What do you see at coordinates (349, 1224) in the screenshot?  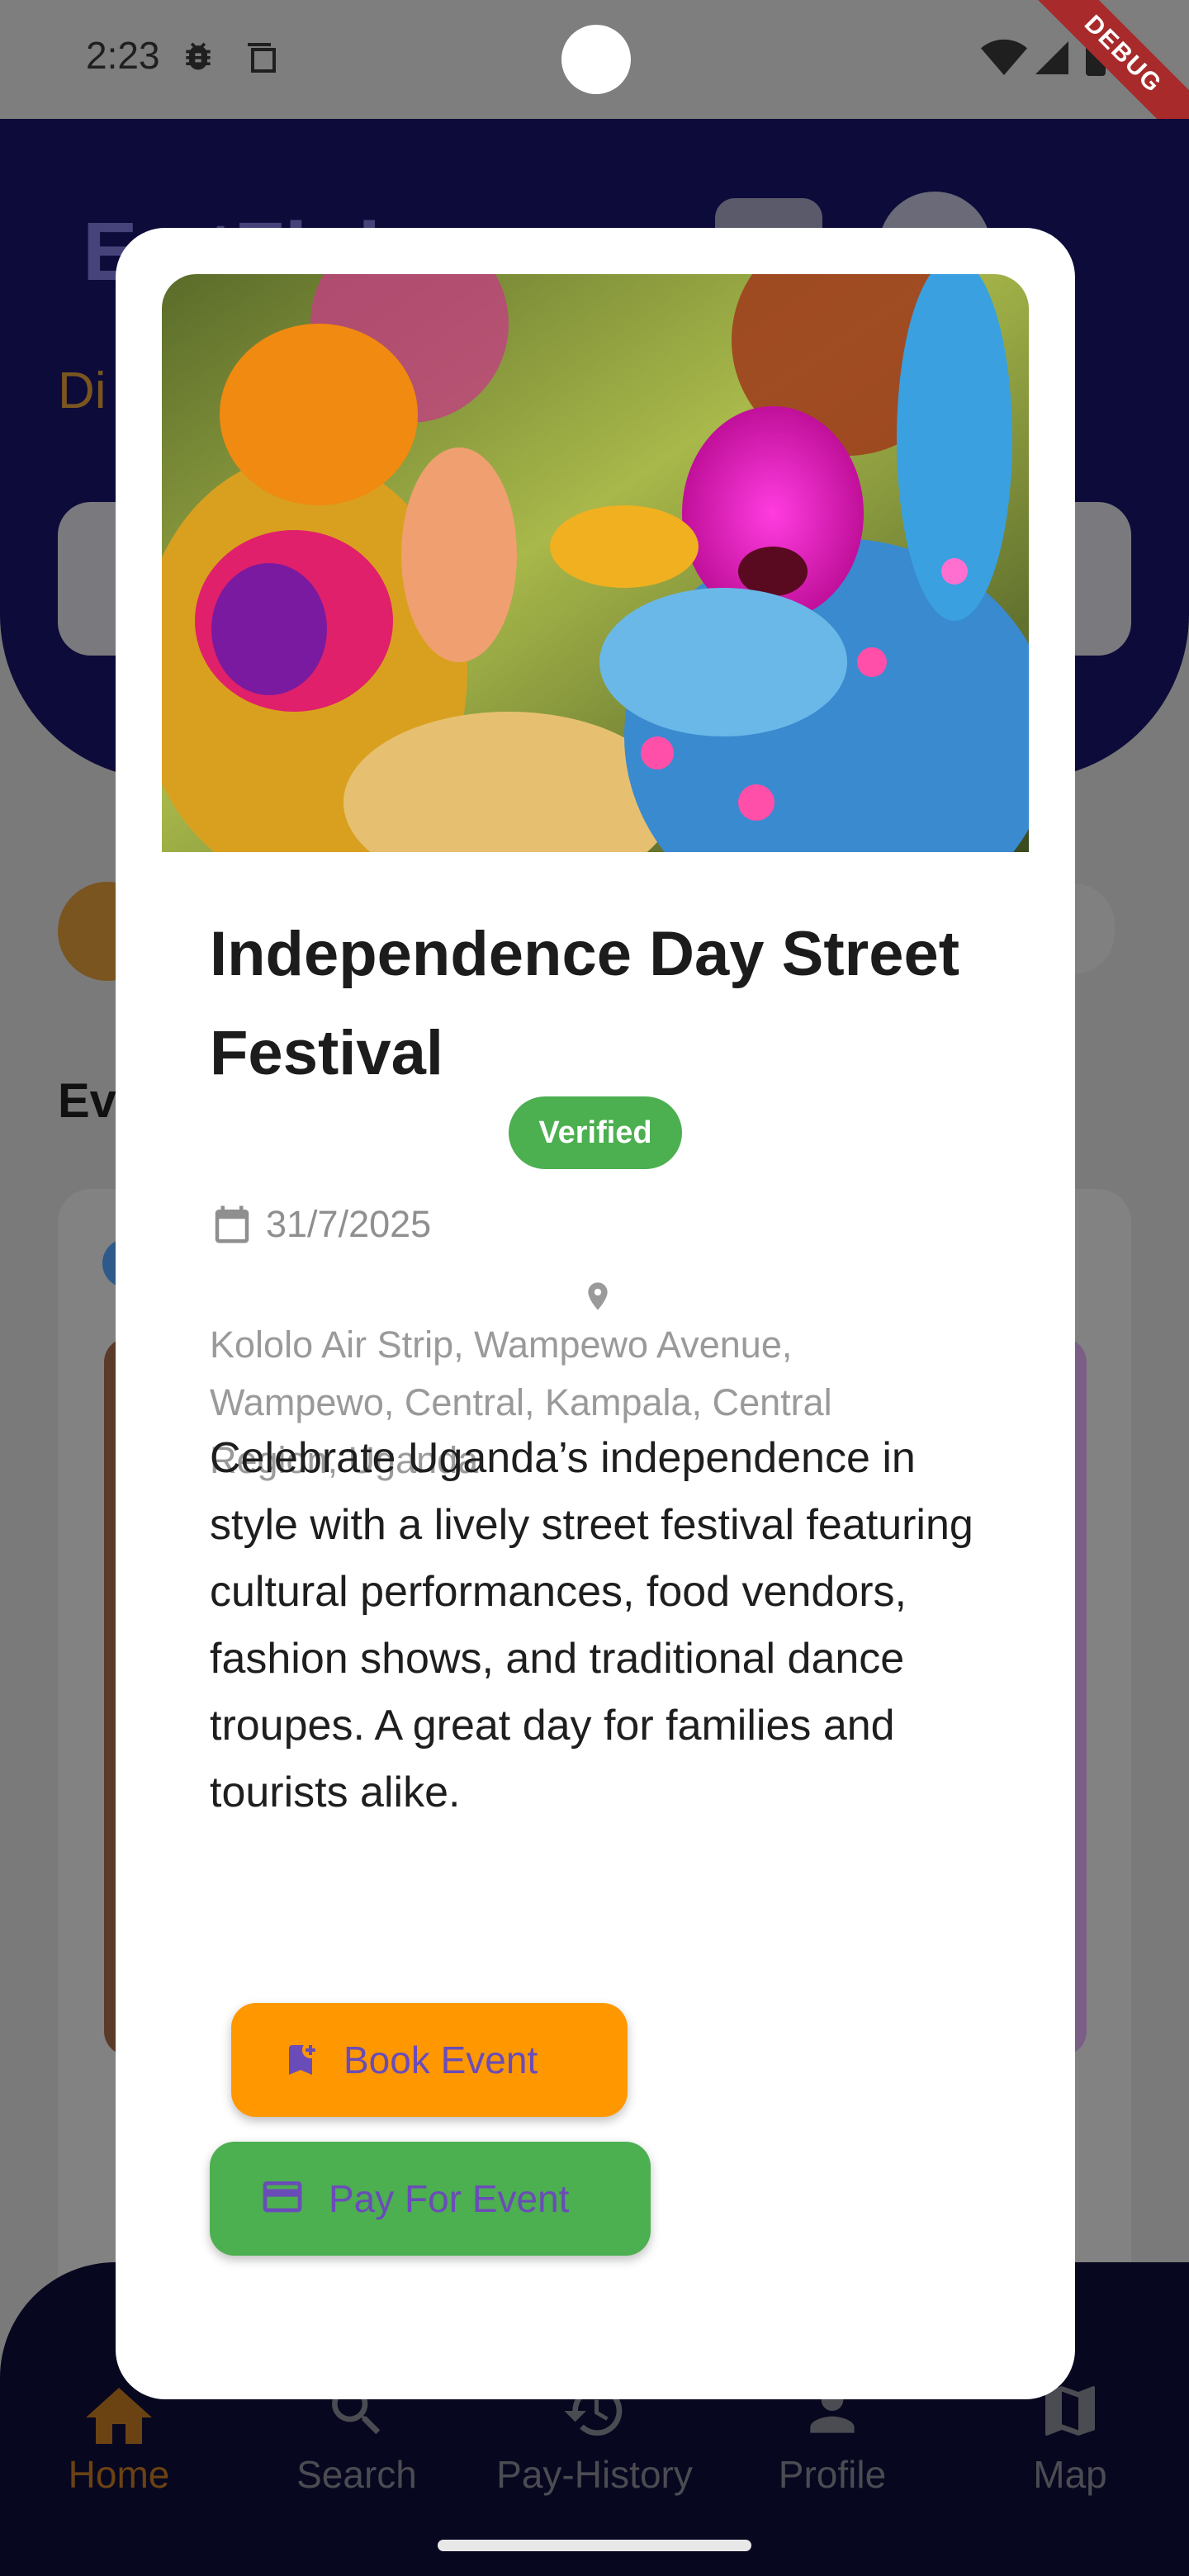 I see `event-date: 31/7/2025` at bounding box center [349, 1224].